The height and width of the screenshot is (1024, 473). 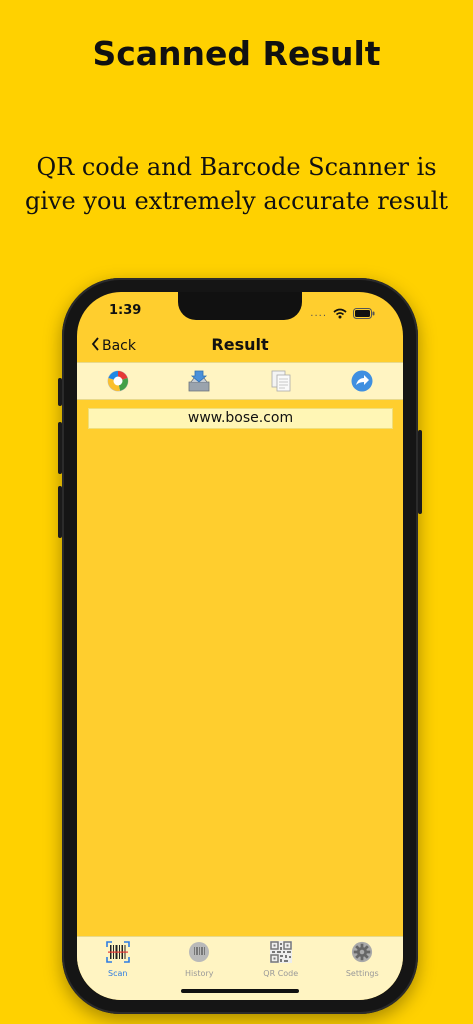 I want to click on gear-icon, so click(x=362, y=954).